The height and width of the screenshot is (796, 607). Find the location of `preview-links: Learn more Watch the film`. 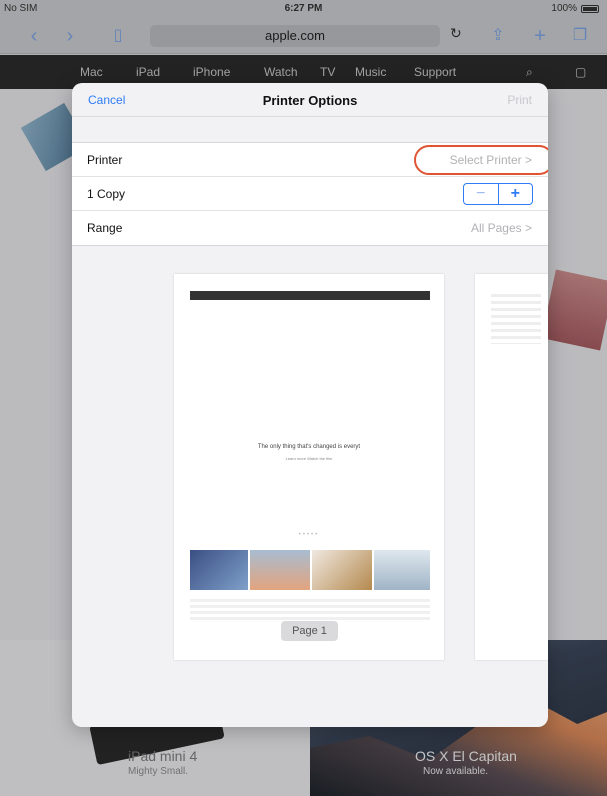

preview-links: Learn more Watch the film is located at coordinates (309, 458).